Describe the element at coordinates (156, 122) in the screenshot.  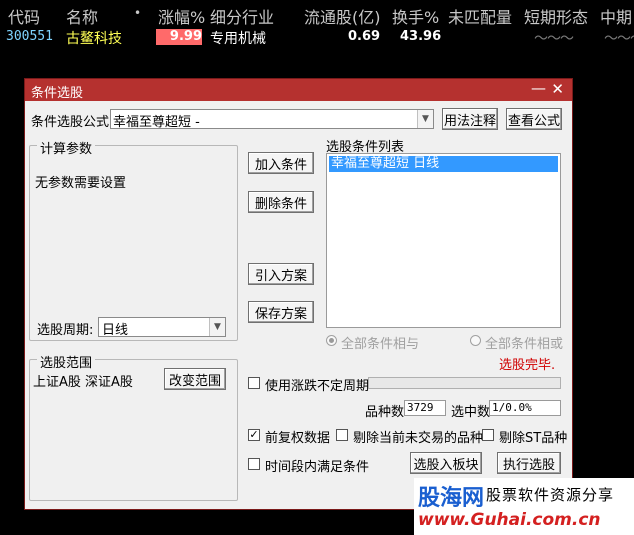
I see `formula-value: 幸福至尊超短 -` at that location.